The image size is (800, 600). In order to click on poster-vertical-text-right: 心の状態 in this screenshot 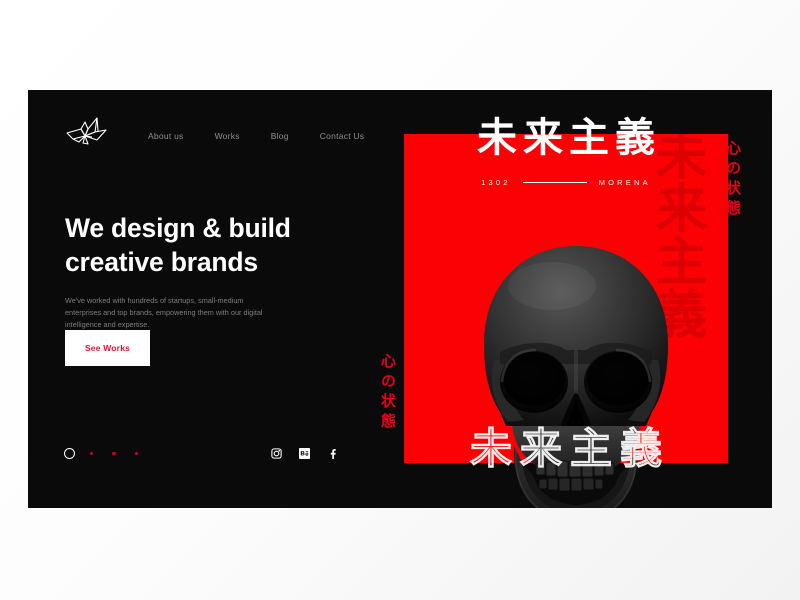, I will do `click(732, 180)`.